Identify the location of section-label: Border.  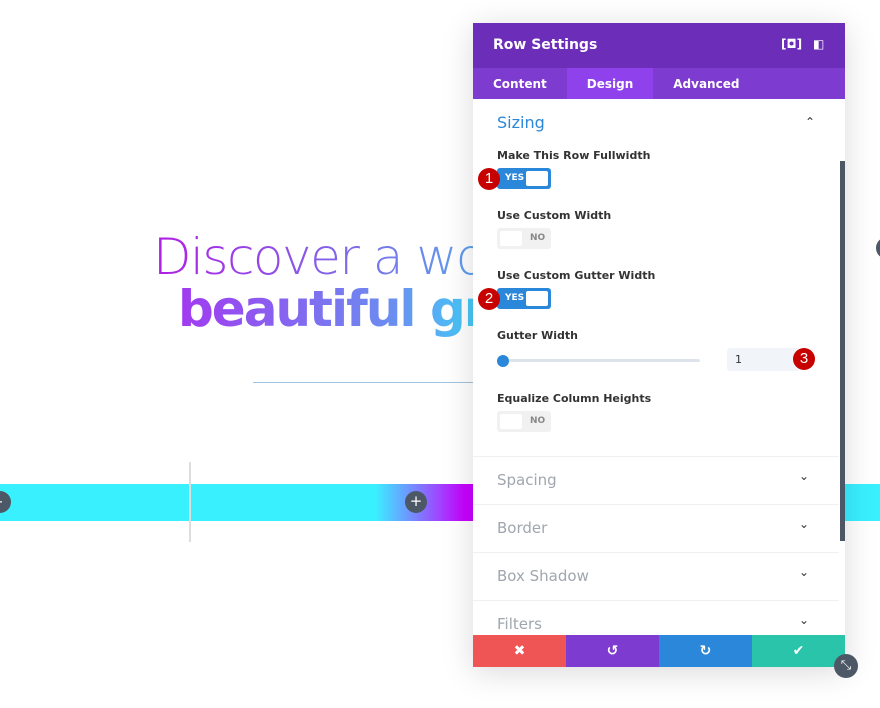
(522, 528).